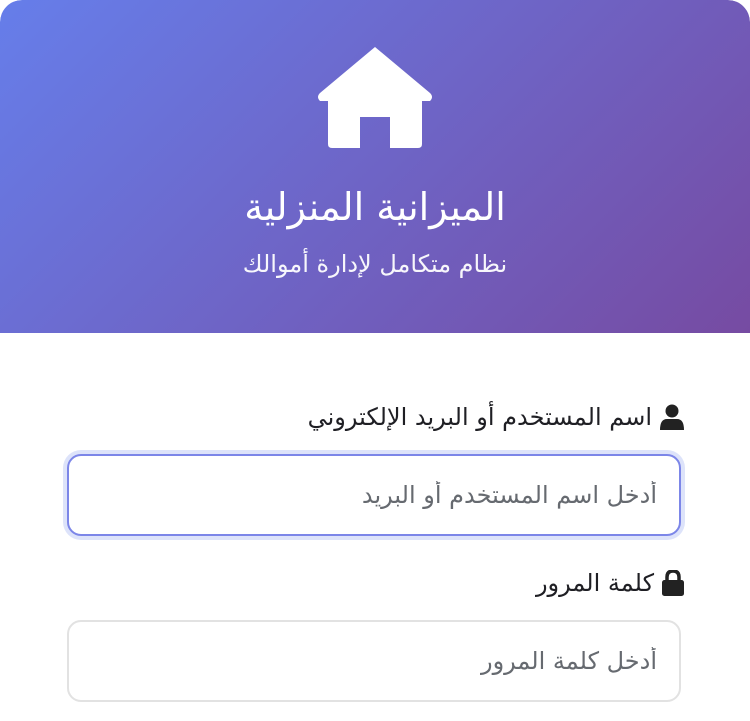  Describe the element at coordinates (374, 661) in the screenshot. I see `password-input` at that location.